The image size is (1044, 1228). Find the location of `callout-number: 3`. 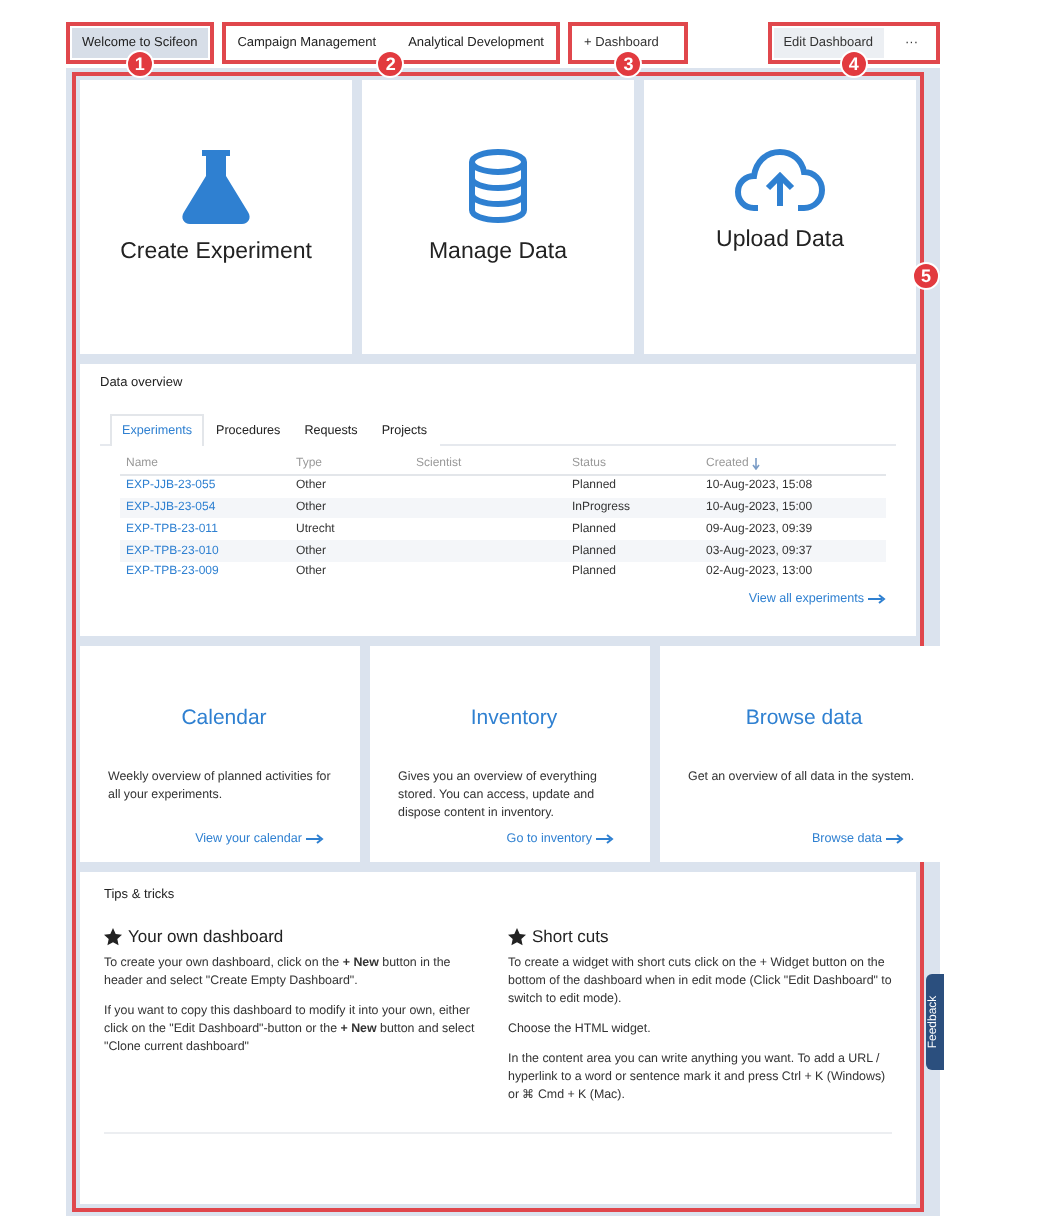

callout-number: 3 is located at coordinates (628, 63).